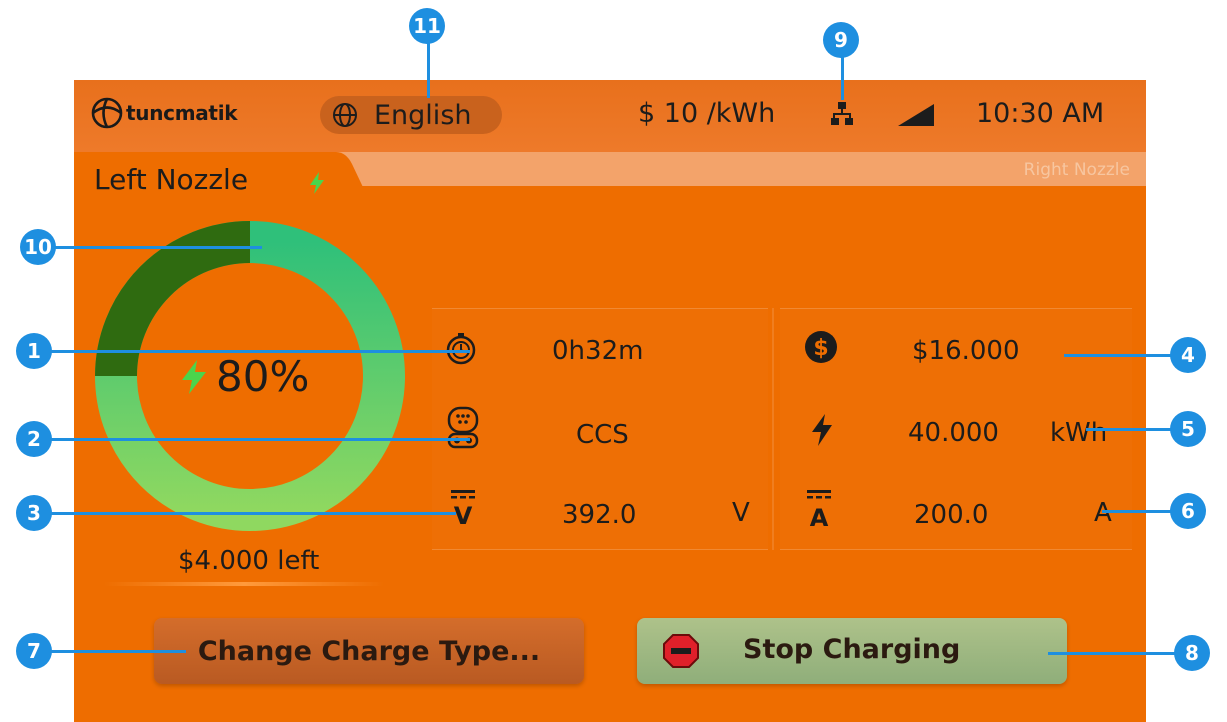 This screenshot has height=722, width=1227. Describe the element at coordinates (34, 439) in the screenshot. I see `callout-badge-2: 2` at that location.